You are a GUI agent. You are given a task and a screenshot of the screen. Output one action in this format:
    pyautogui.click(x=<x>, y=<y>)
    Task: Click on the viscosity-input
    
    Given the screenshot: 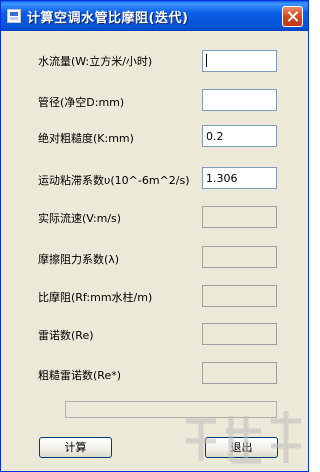 What is the action you would take?
    pyautogui.click(x=239, y=178)
    